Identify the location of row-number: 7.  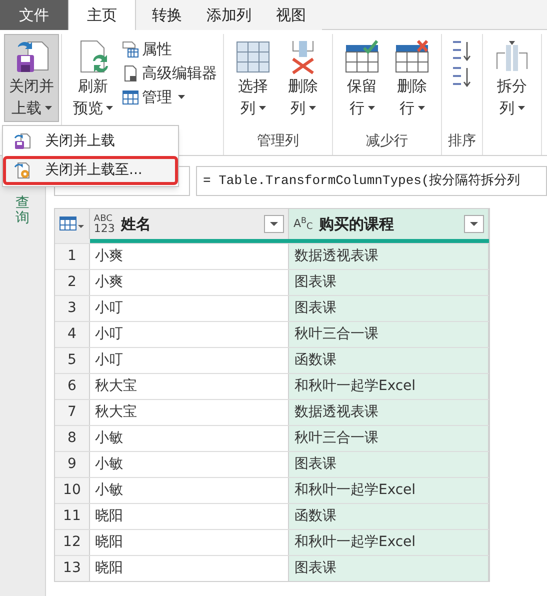
(72, 412).